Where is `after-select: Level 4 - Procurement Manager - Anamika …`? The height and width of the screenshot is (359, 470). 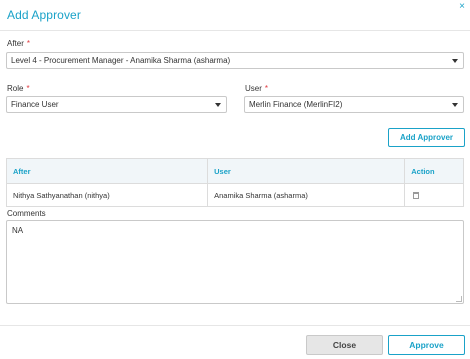
after-select: Level 4 - Procurement Manager - Anamika … is located at coordinates (235, 60).